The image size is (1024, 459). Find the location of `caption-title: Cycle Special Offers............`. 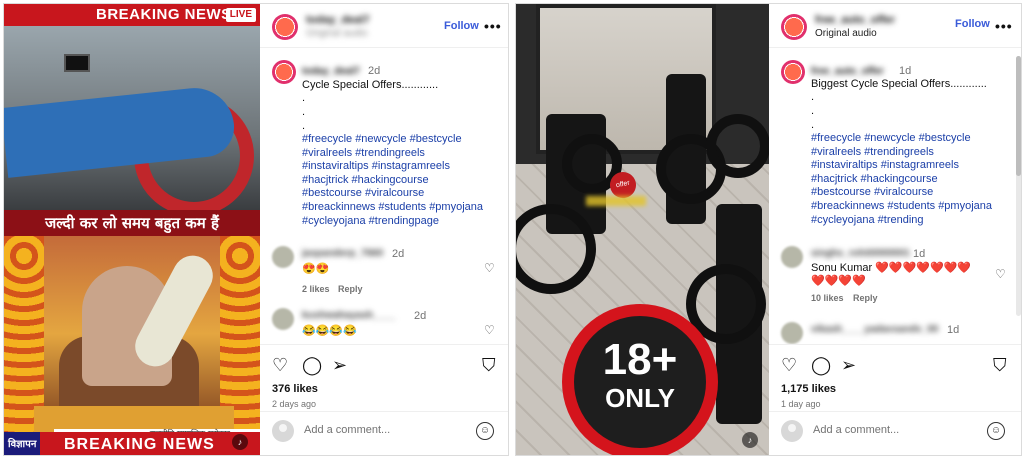

caption-title: Cycle Special Offers............ is located at coordinates (370, 85).